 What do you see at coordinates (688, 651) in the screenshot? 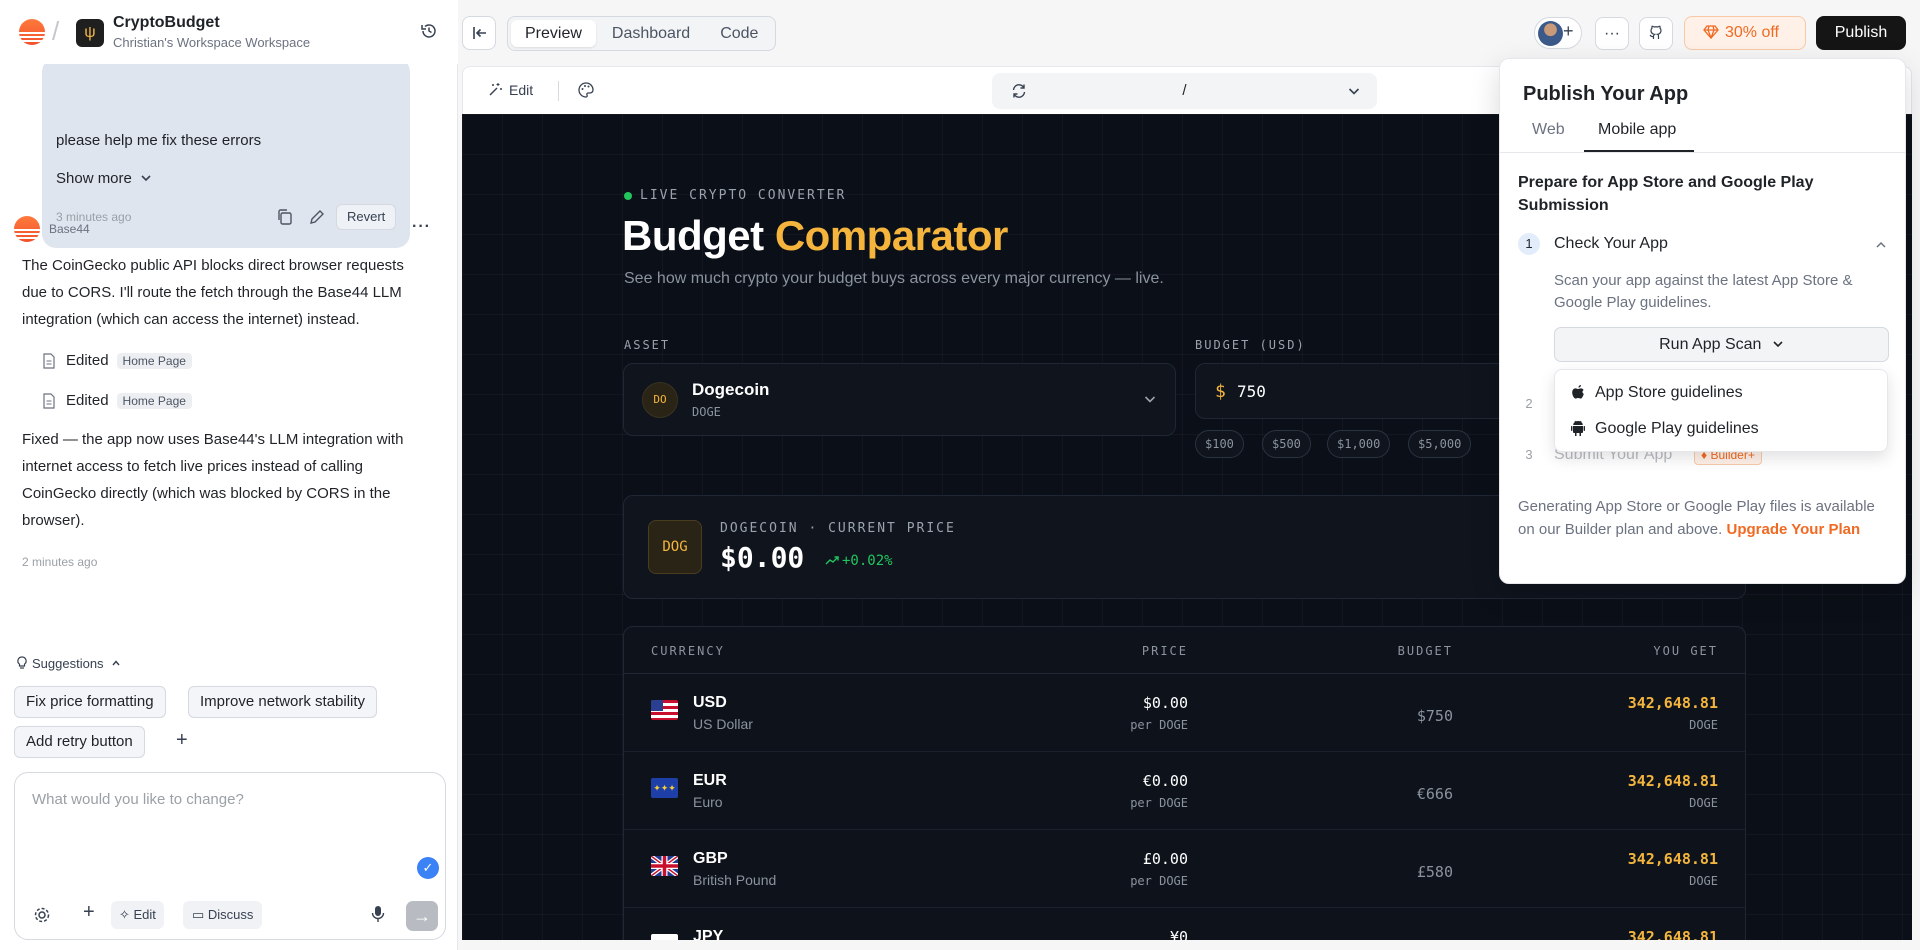
I see `col-currency: CURRENCY` at bounding box center [688, 651].